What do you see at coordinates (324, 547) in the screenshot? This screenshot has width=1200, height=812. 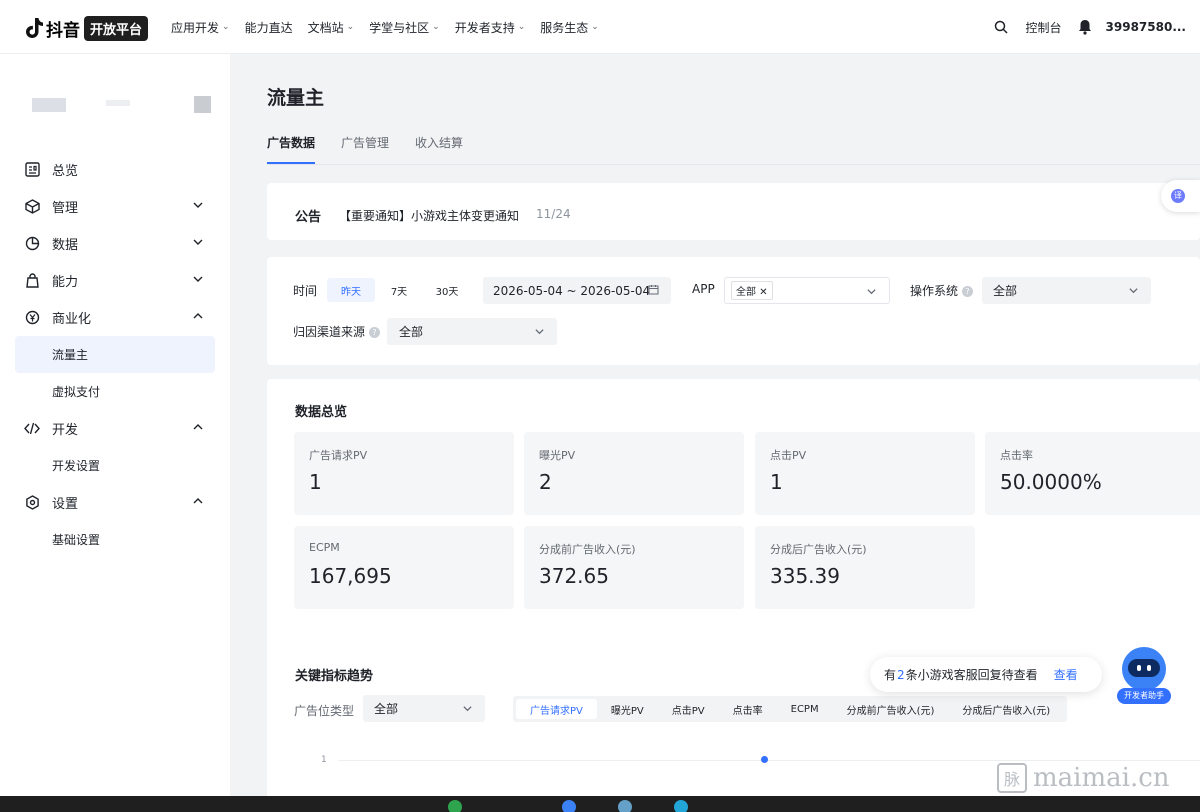 I see `stat-label: ECPM` at bounding box center [324, 547].